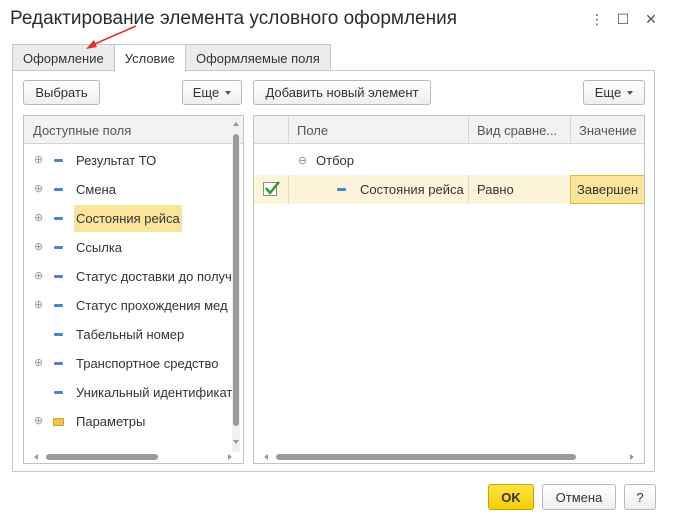 Image resolution: width=673 pixels, height=522 pixels. I want to click on field-label: Смена, so click(96, 189).